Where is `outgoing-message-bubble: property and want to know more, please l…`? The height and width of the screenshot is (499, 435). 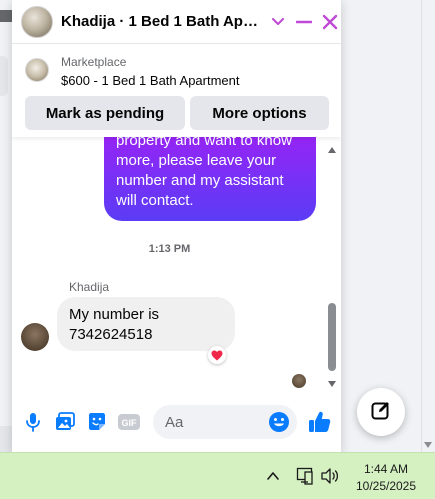
outgoing-message-bubble: property and want to know more, please l… is located at coordinates (210, 179).